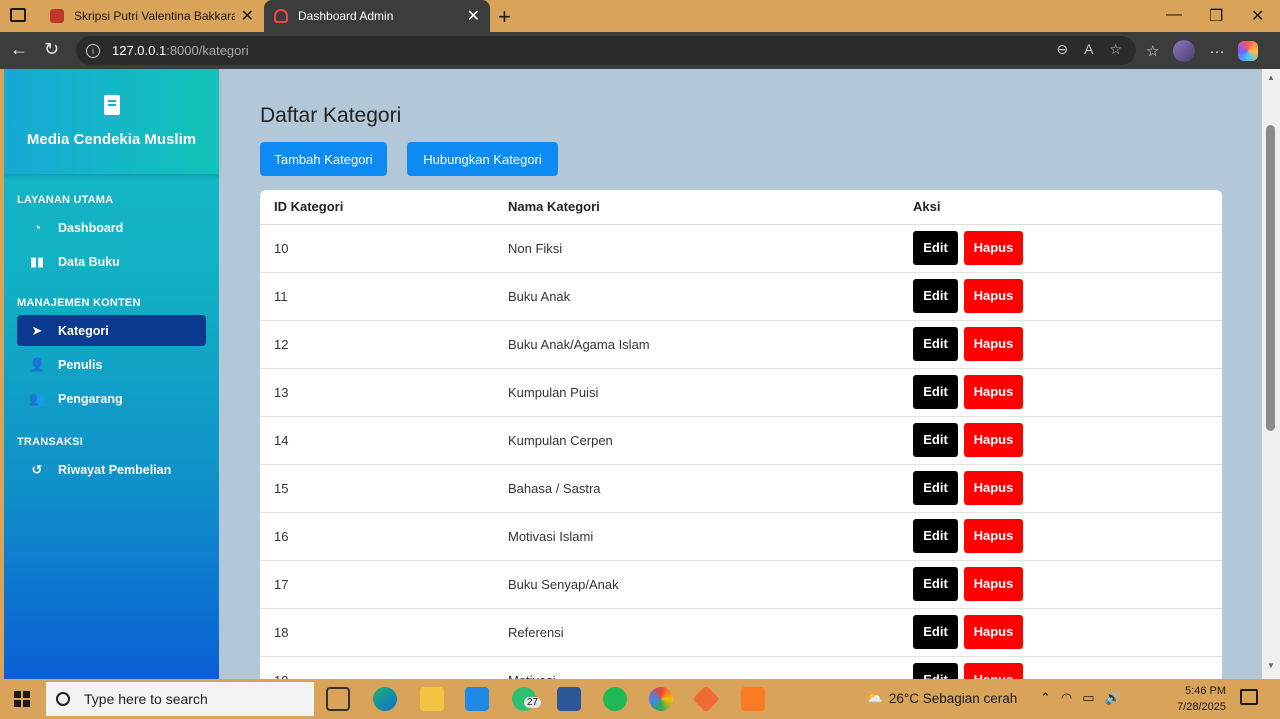 The image size is (1280, 719). What do you see at coordinates (432, 699) in the screenshot?
I see `file-explorer-icon` at bounding box center [432, 699].